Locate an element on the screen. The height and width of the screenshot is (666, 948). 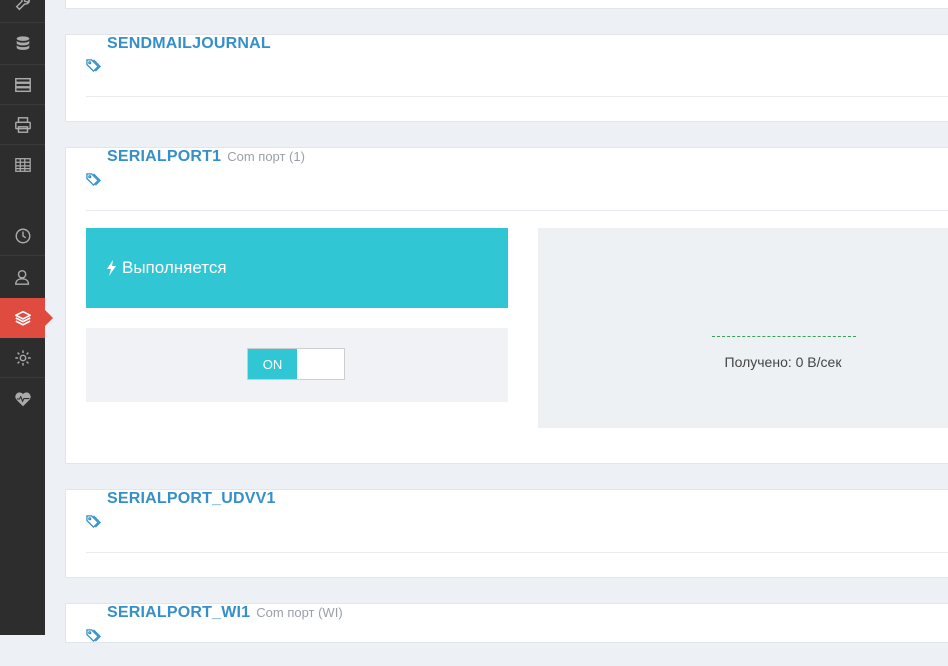
toggle-on-label: ON is located at coordinates (272, 364).